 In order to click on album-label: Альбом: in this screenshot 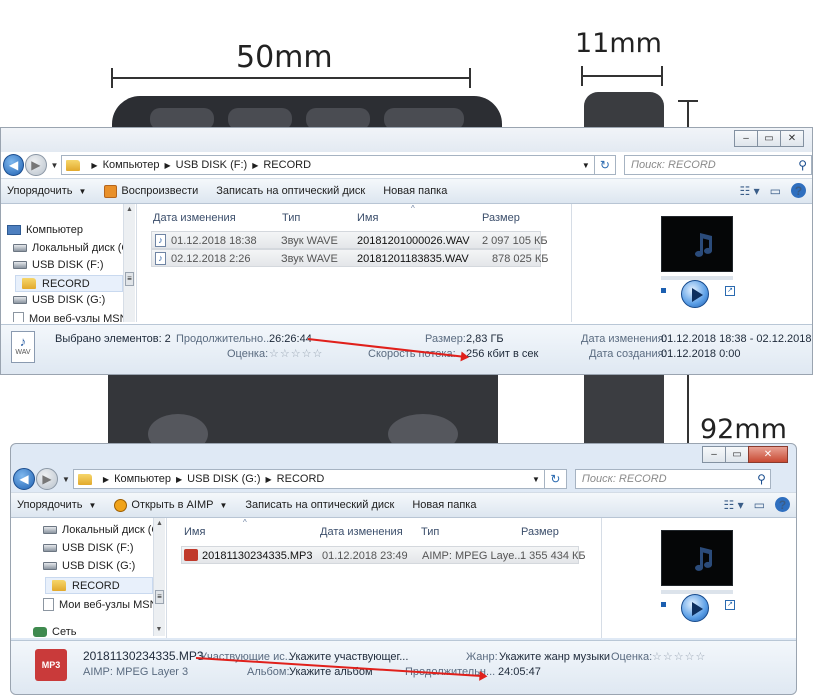, I will do `click(268, 672)`.